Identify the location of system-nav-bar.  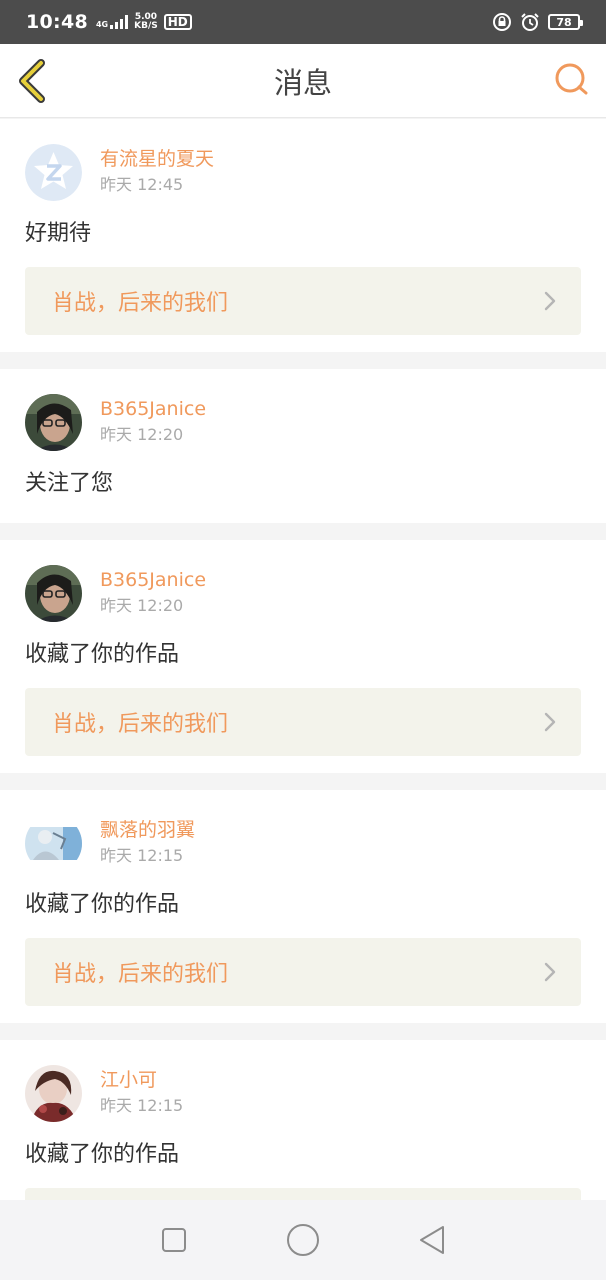
(303, 1240).